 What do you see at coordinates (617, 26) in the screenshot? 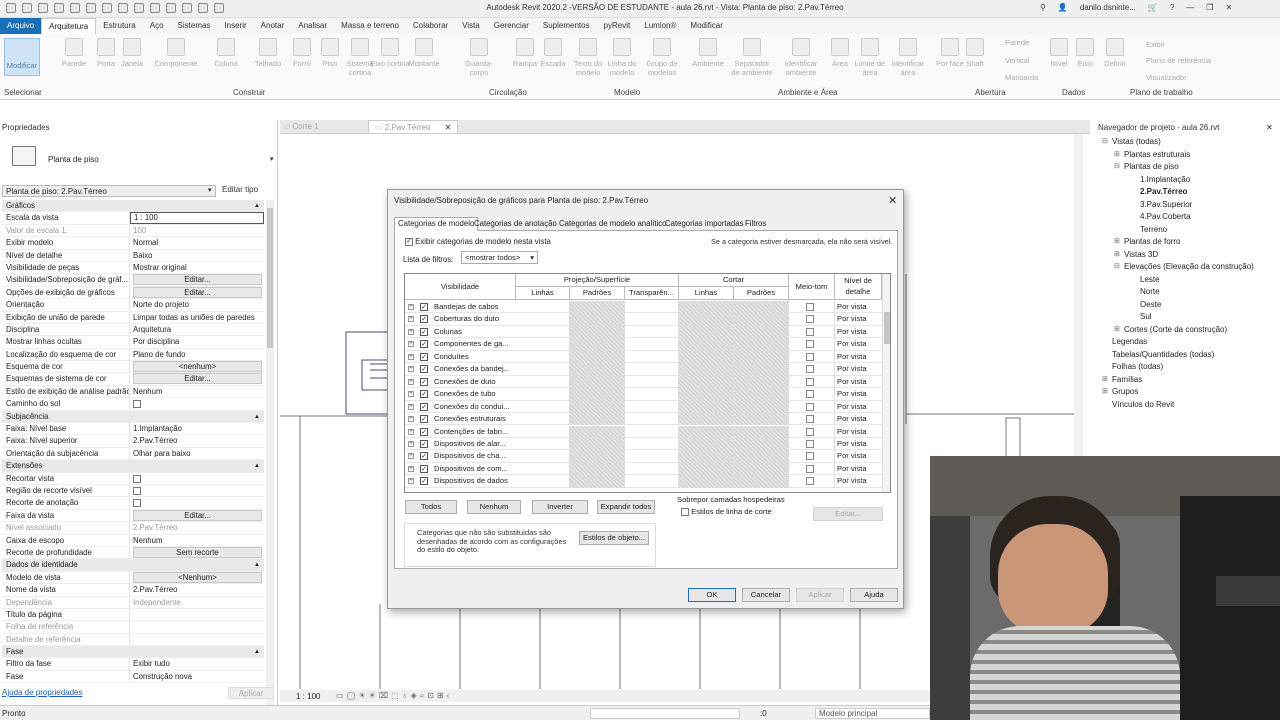
I see `menu-tab-13: pyRevit` at bounding box center [617, 26].